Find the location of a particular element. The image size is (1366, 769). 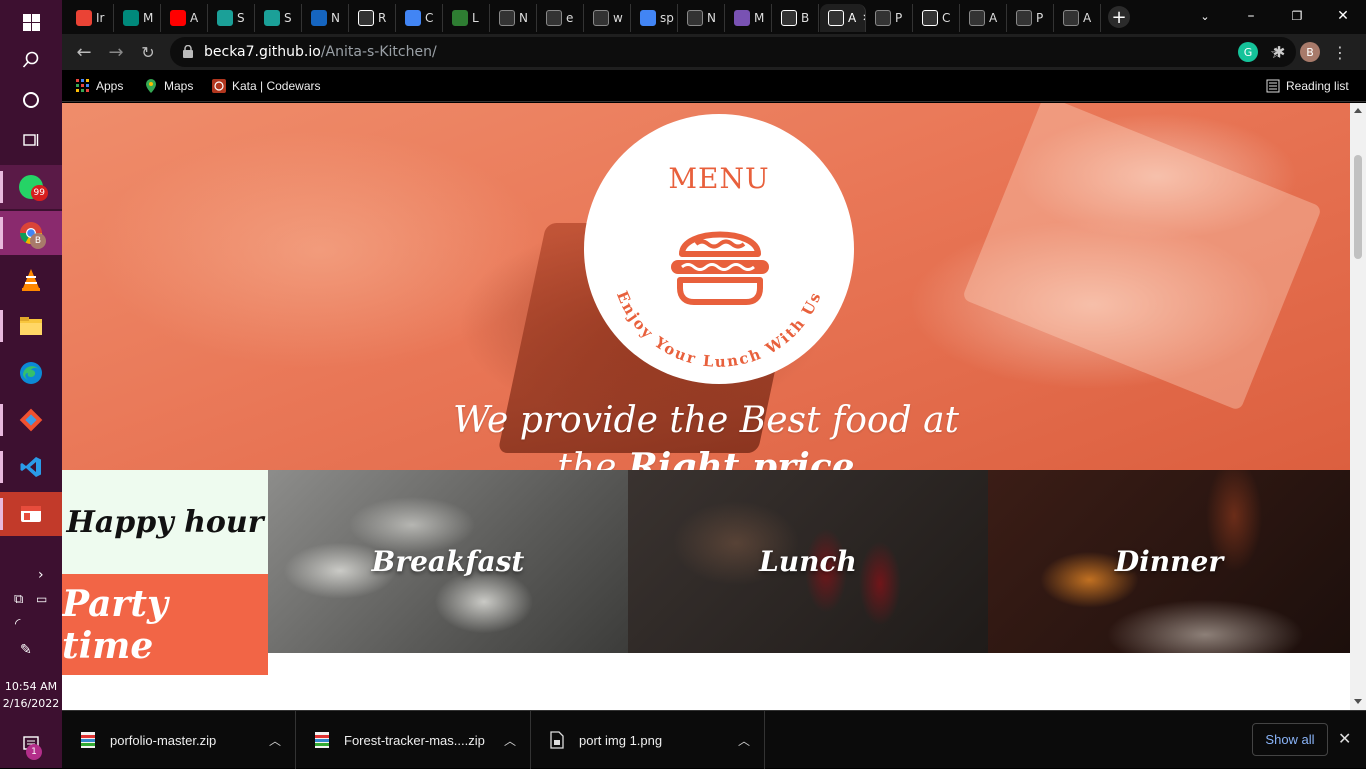

windows-icon is located at coordinates (31, 22).